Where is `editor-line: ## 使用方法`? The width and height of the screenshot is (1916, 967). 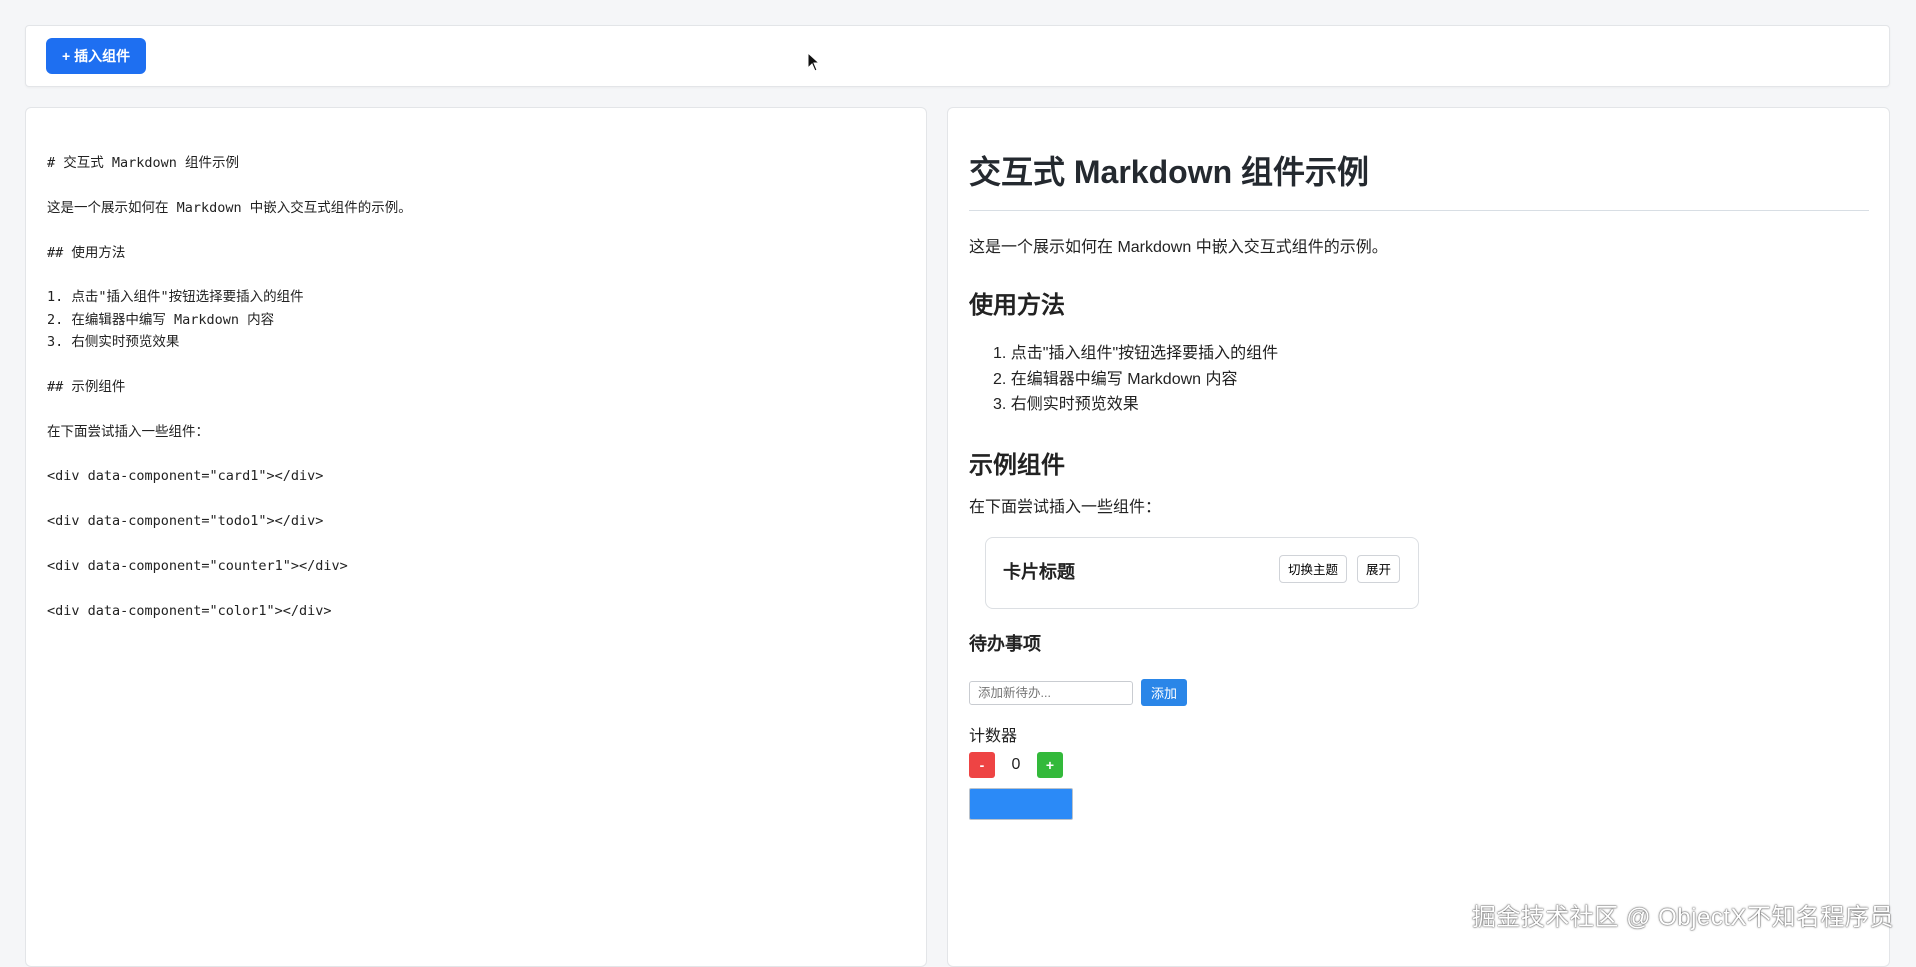 editor-line: ## 使用方法 is located at coordinates (229, 253).